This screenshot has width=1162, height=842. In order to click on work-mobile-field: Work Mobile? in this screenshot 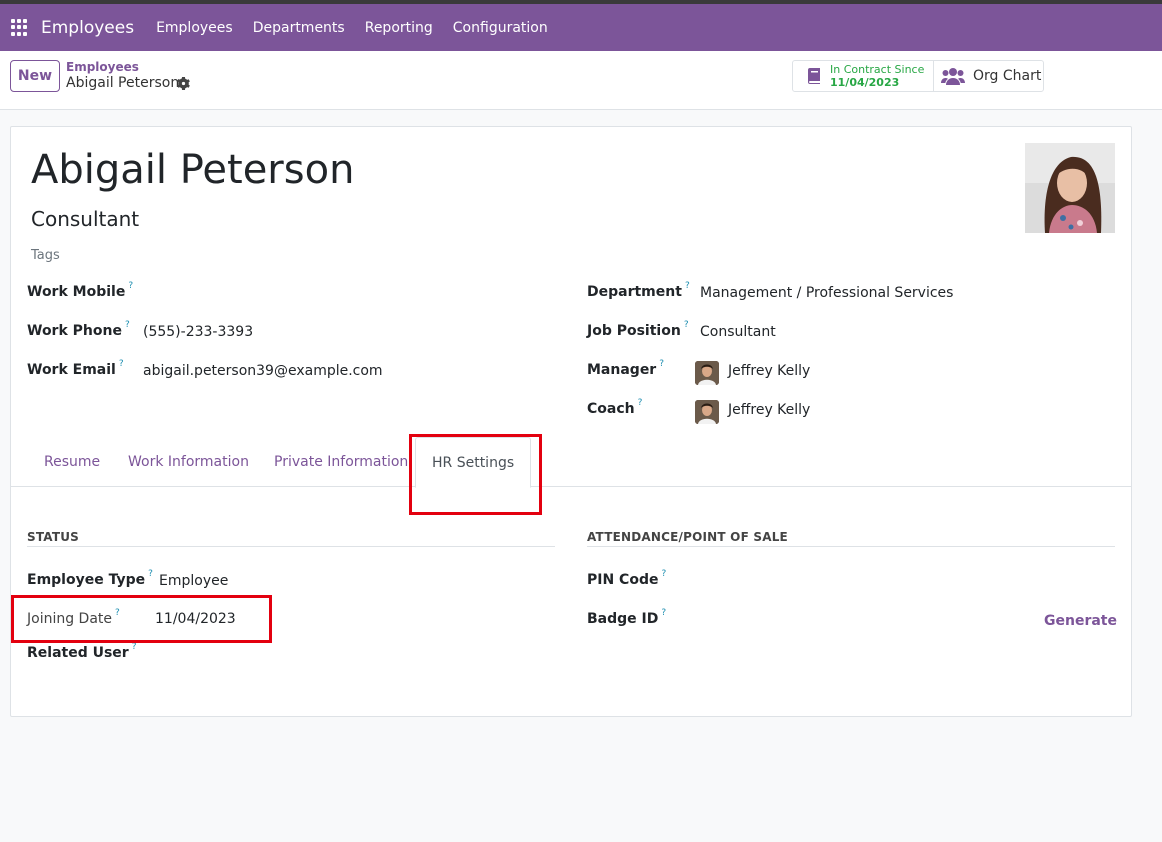, I will do `click(80, 291)`.